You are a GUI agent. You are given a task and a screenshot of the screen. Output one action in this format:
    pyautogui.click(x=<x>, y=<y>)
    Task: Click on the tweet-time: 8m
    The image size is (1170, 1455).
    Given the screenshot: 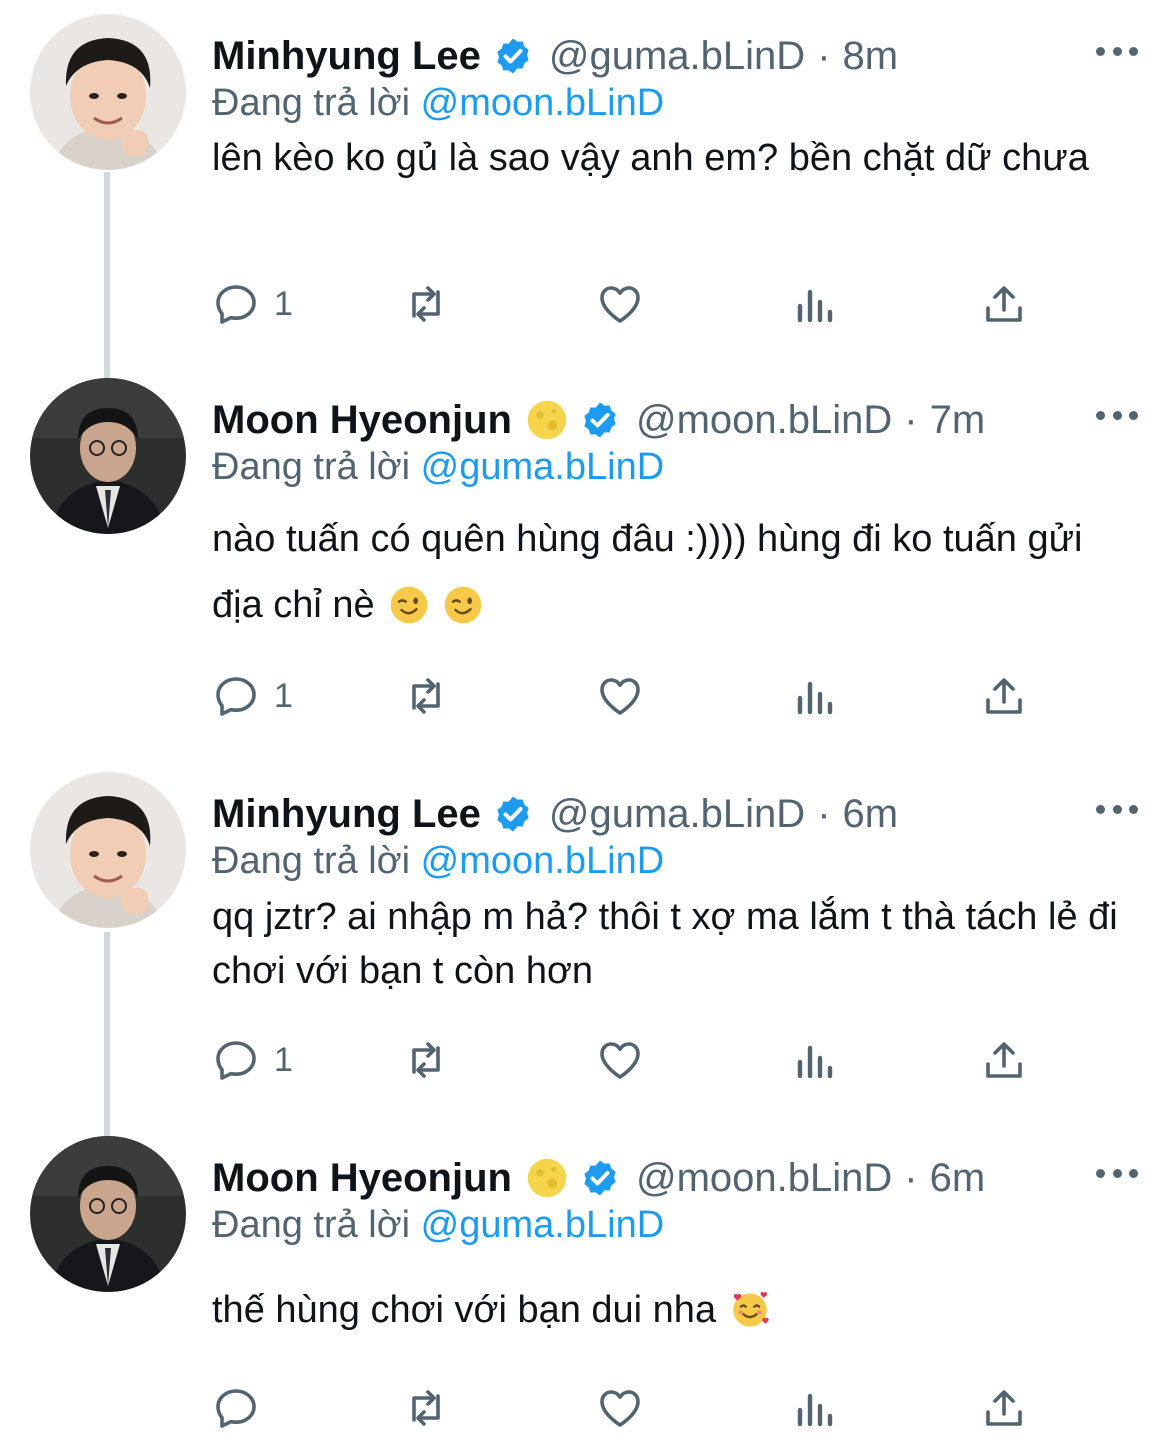 What is the action you would take?
    pyautogui.click(x=871, y=56)
    